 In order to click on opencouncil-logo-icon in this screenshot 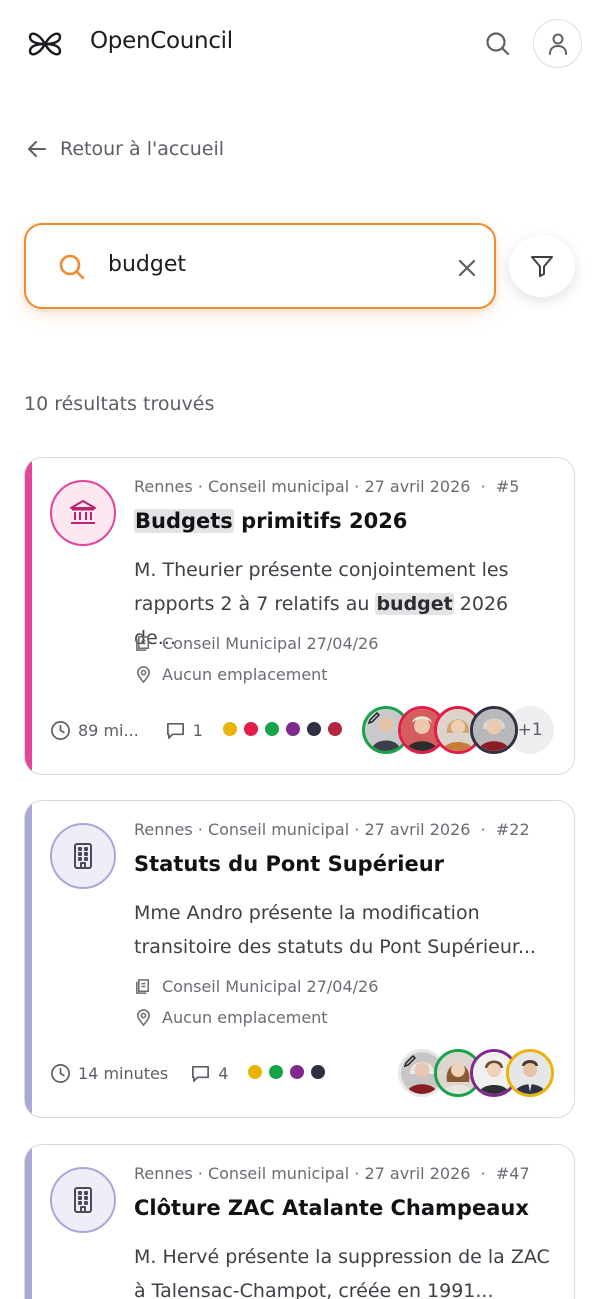, I will do `click(45, 44)`.